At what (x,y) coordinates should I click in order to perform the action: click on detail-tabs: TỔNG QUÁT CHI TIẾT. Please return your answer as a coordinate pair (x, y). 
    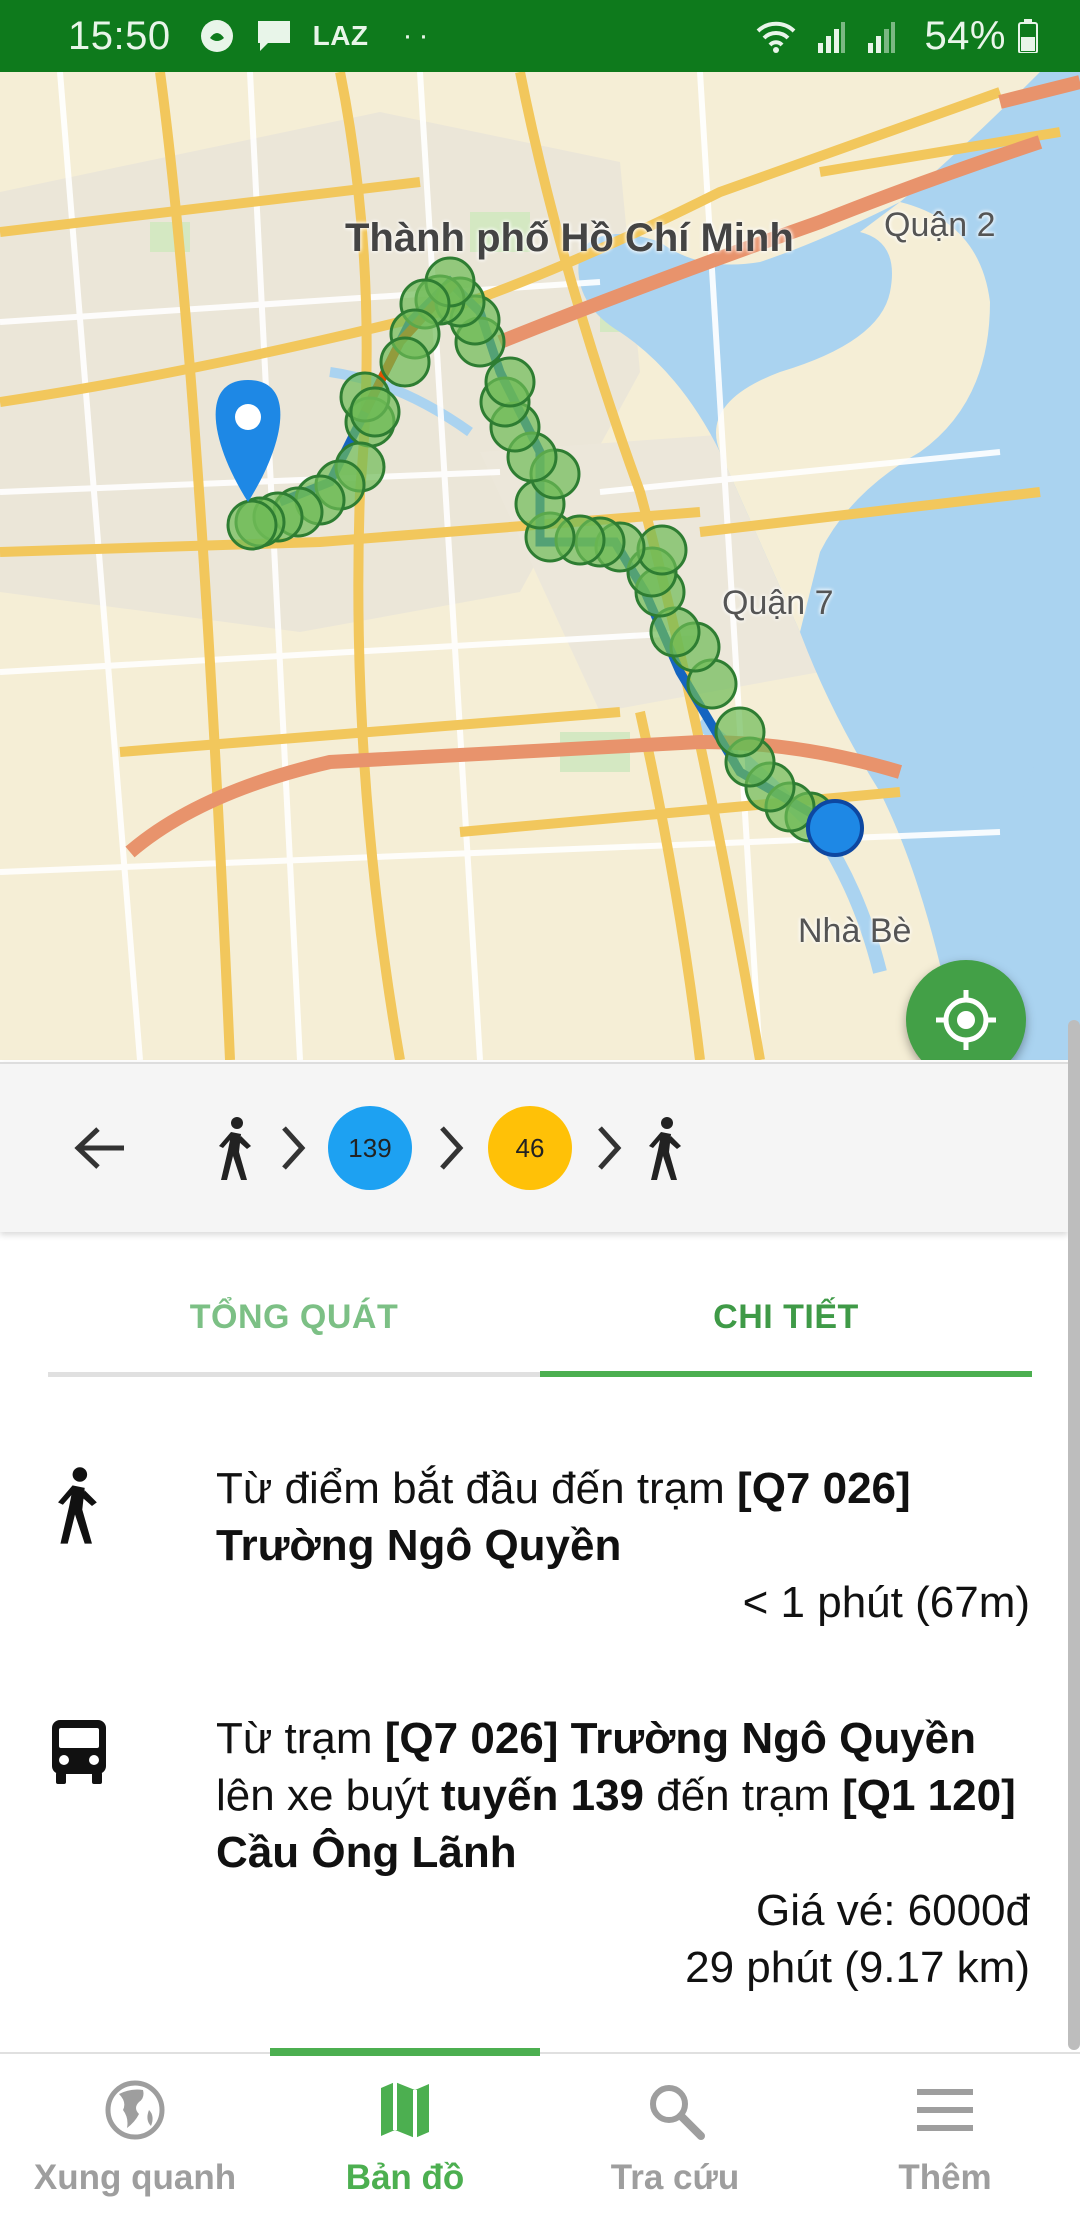
    Looking at the image, I should click on (540, 1322).